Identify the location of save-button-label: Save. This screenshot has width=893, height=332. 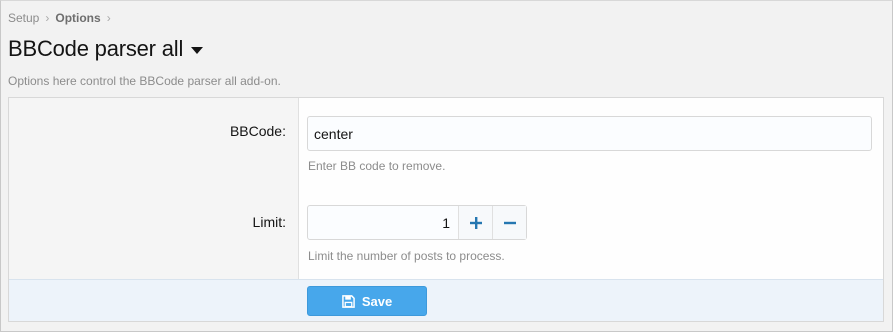
(377, 301).